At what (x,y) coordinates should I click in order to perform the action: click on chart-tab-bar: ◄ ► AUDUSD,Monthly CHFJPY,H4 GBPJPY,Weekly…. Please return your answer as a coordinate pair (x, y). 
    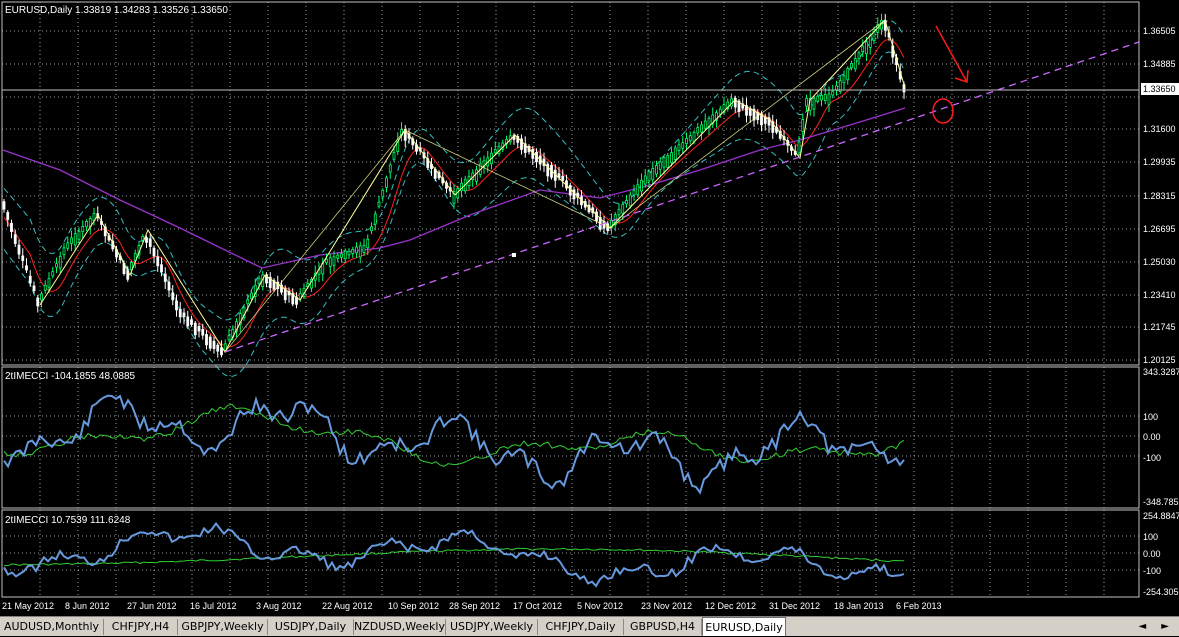
    Looking at the image, I should click on (589, 626).